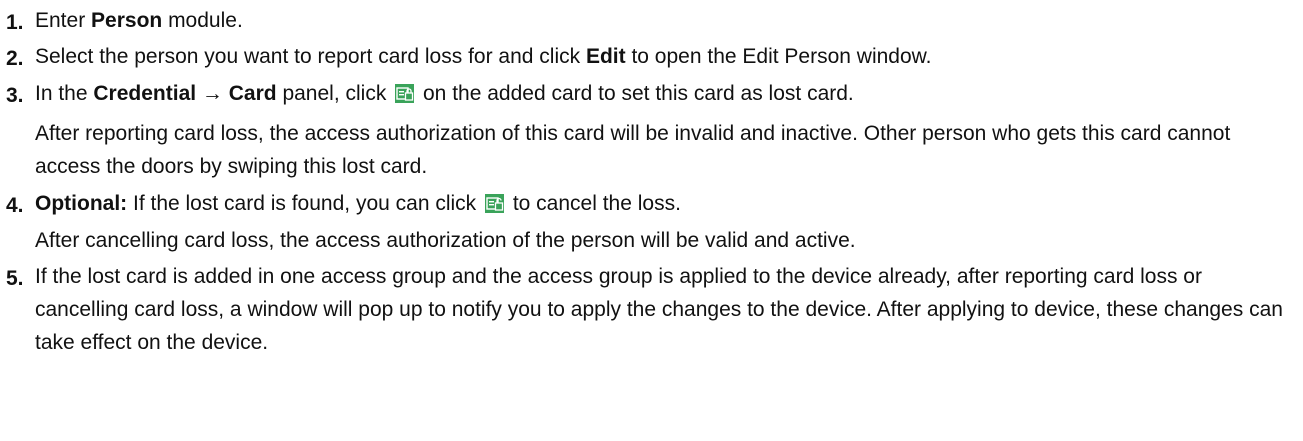 The width and height of the screenshot is (1303, 441). Describe the element at coordinates (15, 22) in the screenshot. I see `step-number: 1.` at that location.